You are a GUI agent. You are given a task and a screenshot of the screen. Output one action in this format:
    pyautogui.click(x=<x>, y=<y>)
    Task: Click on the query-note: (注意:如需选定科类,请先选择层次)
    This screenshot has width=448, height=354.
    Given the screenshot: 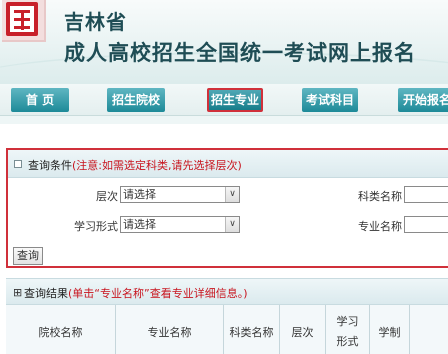 What is the action you would take?
    pyautogui.click(x=157, y=165)
    